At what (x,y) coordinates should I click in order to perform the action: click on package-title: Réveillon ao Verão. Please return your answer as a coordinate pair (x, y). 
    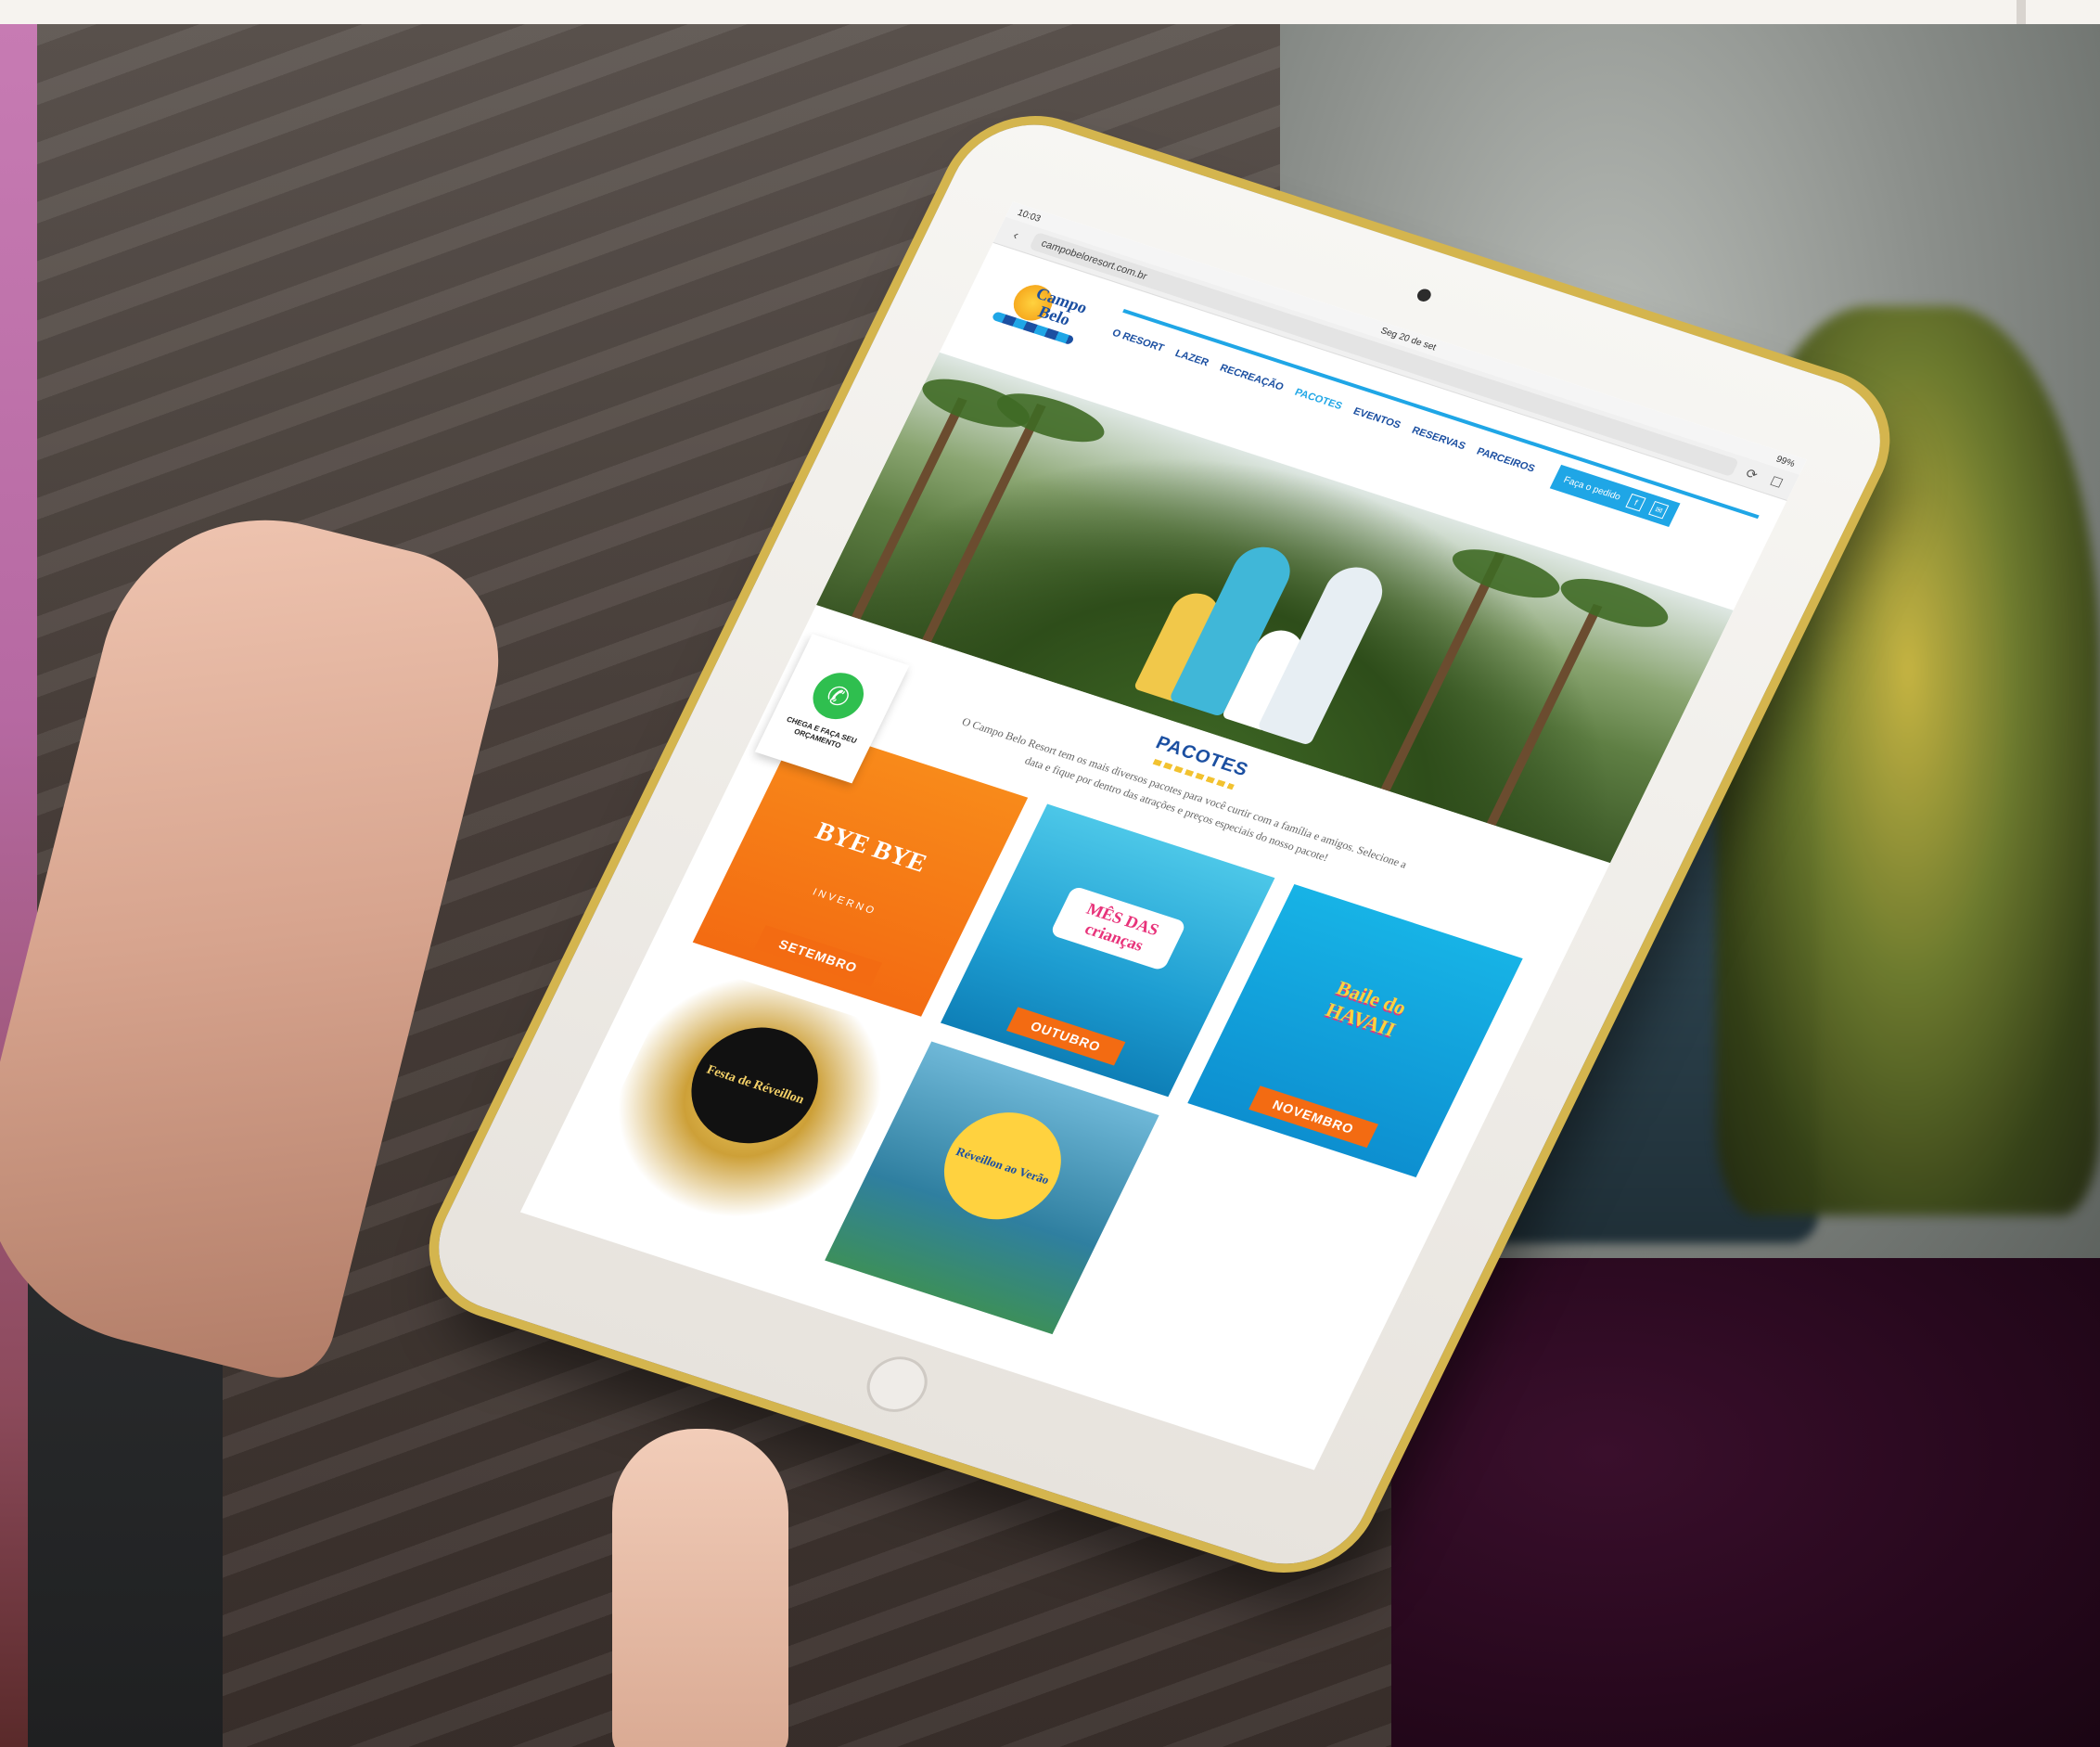
    Looking at the image, I should click on (1003, 1166).